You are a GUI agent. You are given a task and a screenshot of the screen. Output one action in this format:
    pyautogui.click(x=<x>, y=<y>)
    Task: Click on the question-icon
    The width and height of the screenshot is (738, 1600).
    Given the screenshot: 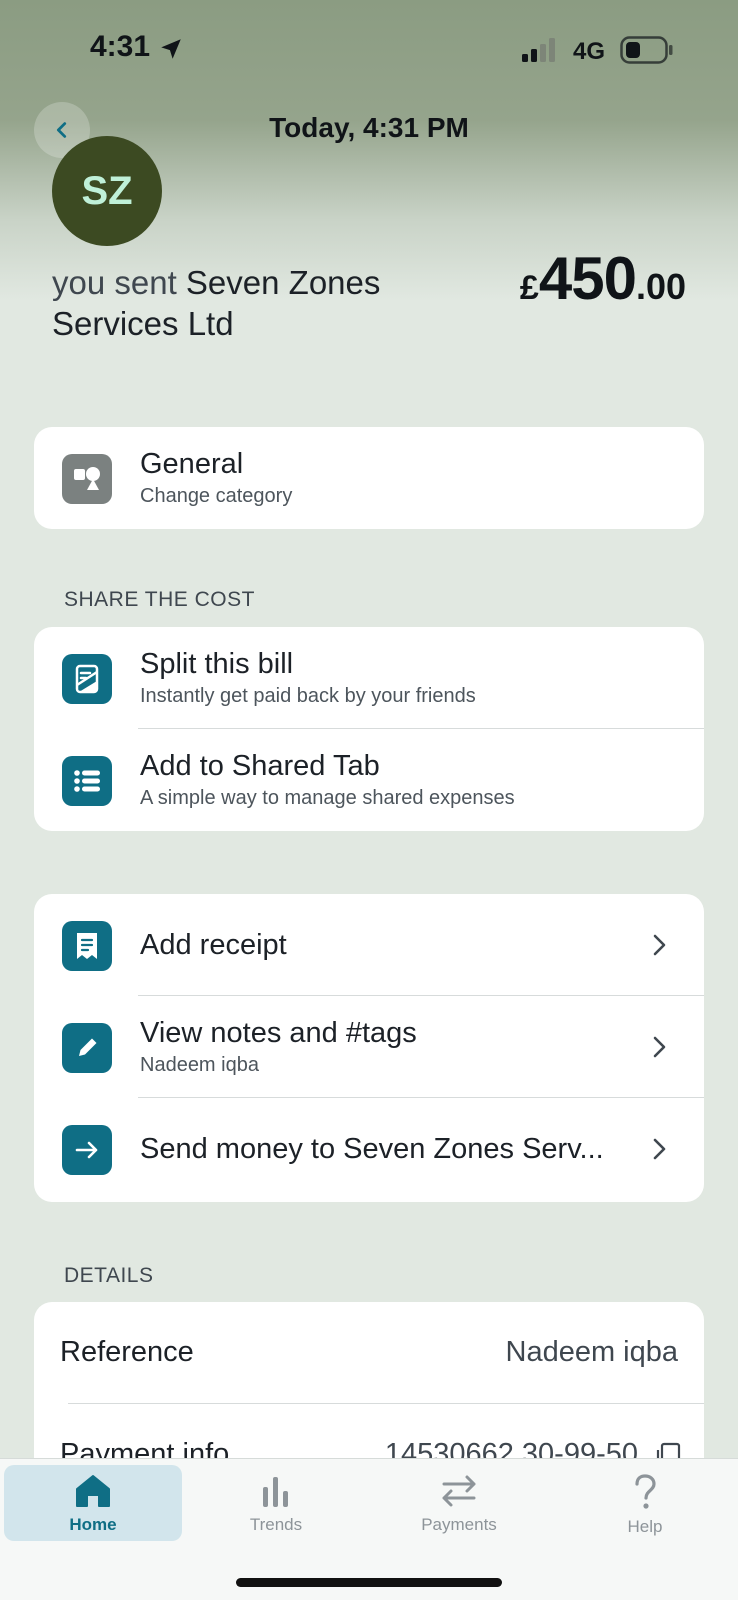 What is the action you would take?
    pyautogui.click(x=645, y=1491)
    